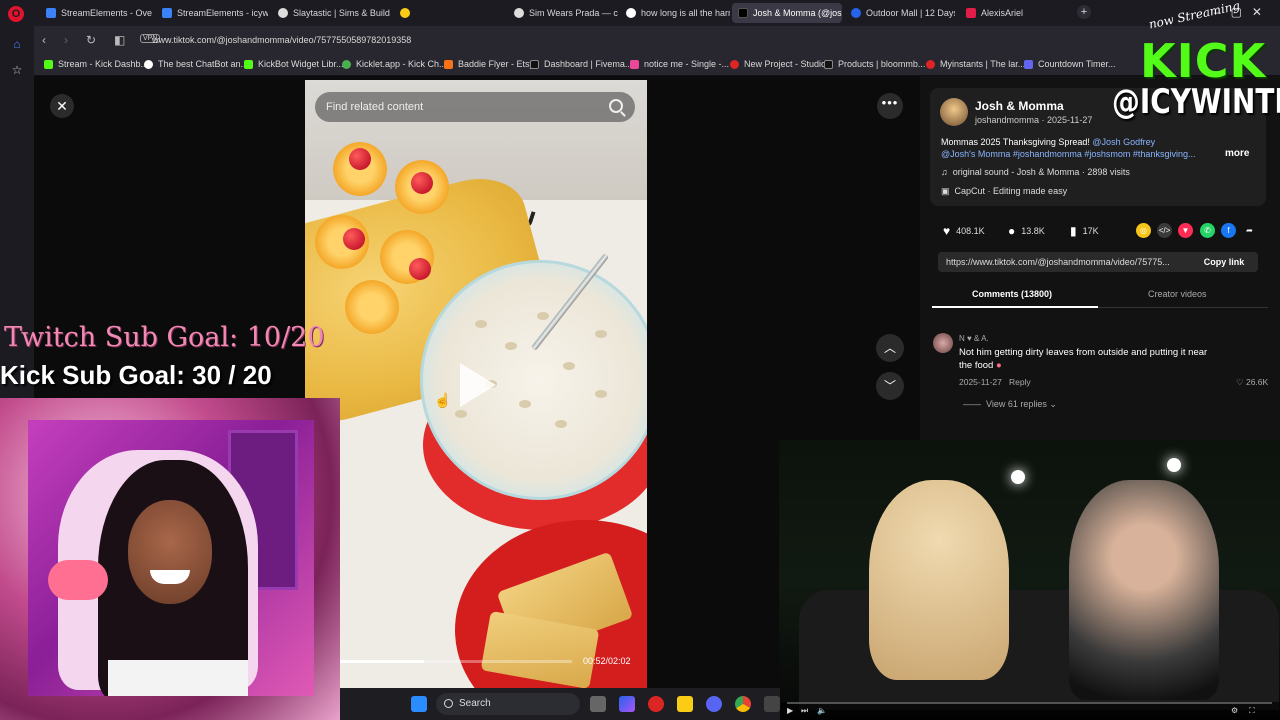  I want to click on play-icon: ▶, so click(790, 710).